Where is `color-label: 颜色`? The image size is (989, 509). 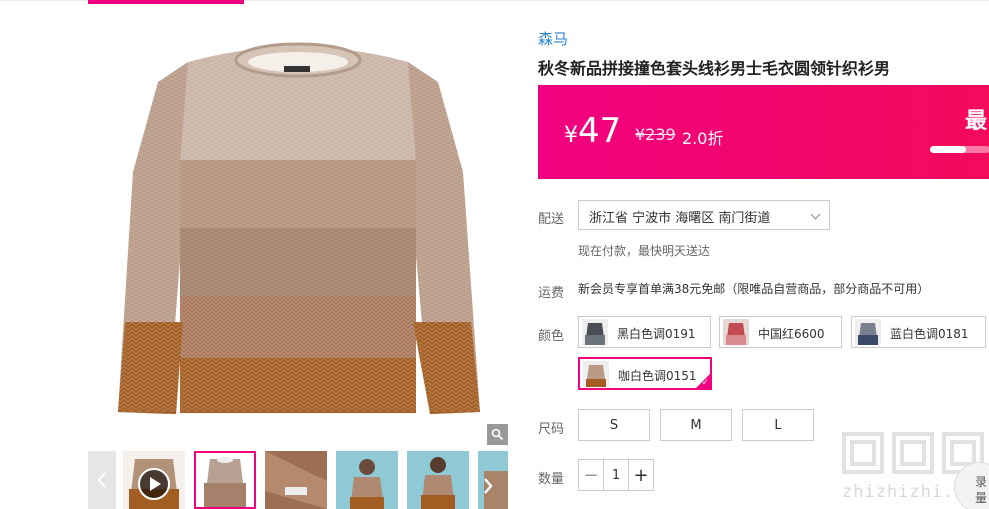 color-label: 颜色 is located at coordinates (551, 336).